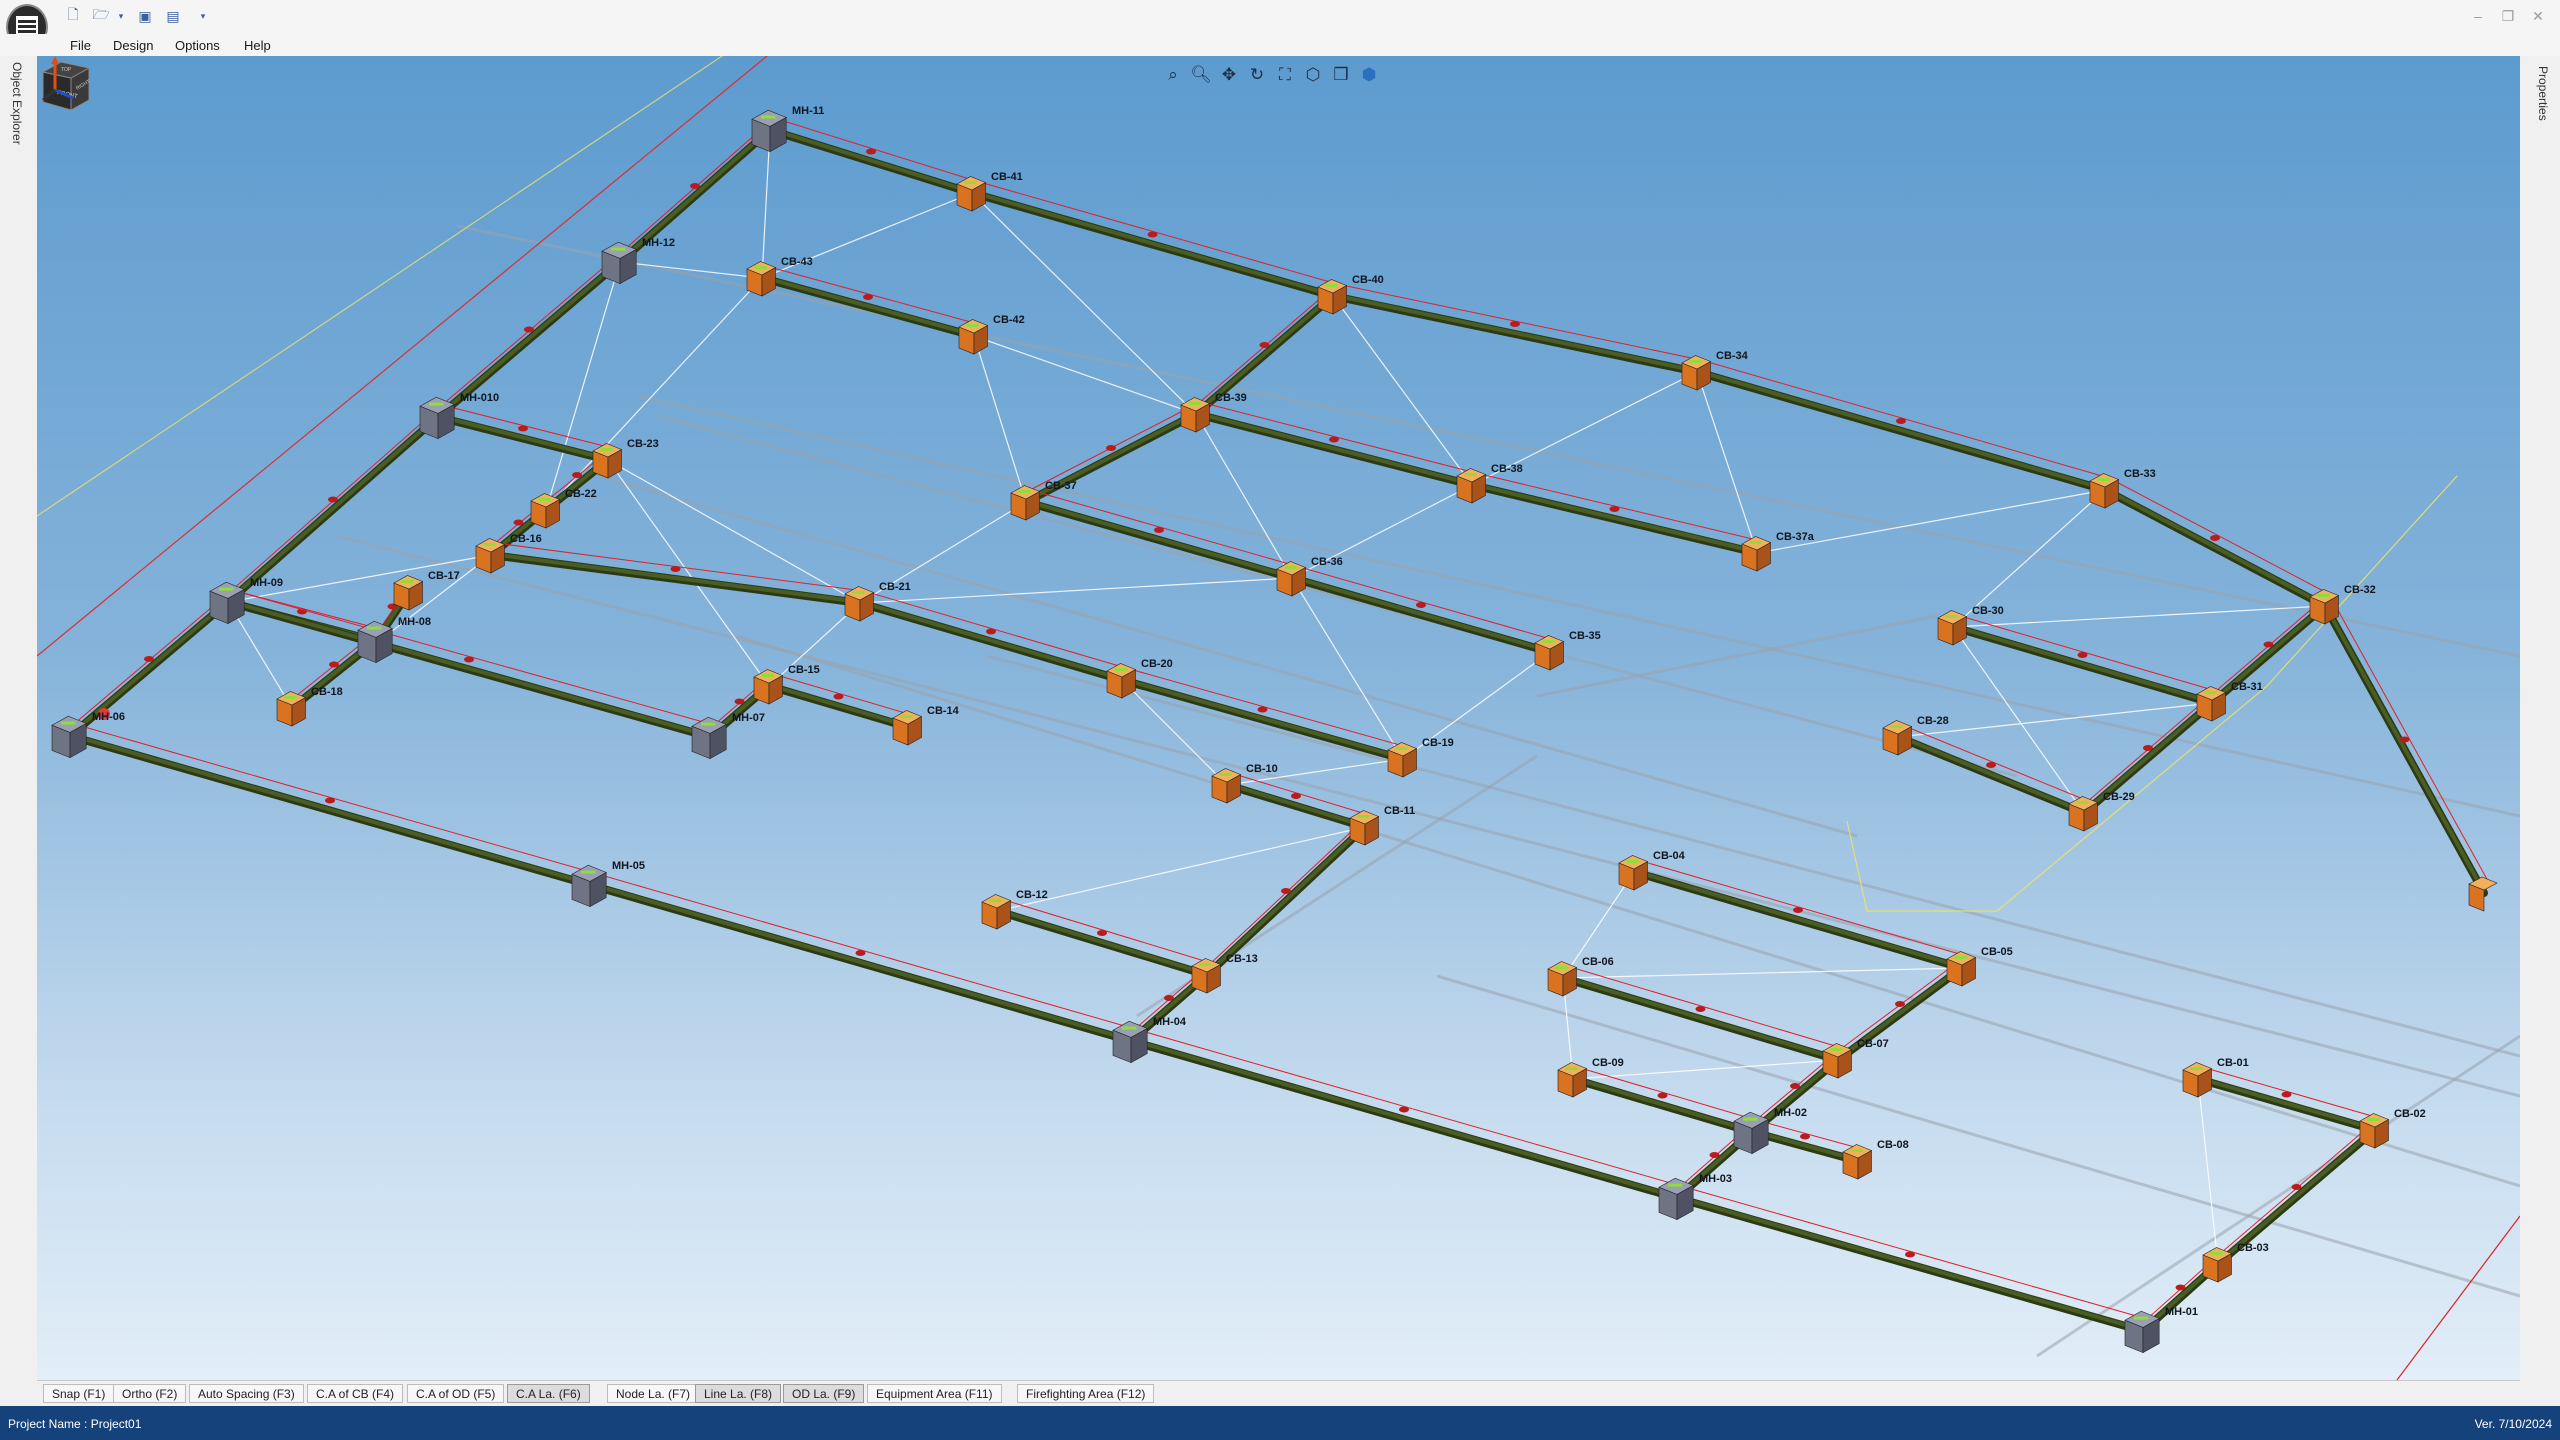 The image size is (2560, 1440). What do you see at coordinates (197, 45) in the screenshot?
I see `menu-options: Options` at bounding box center [197, 45].